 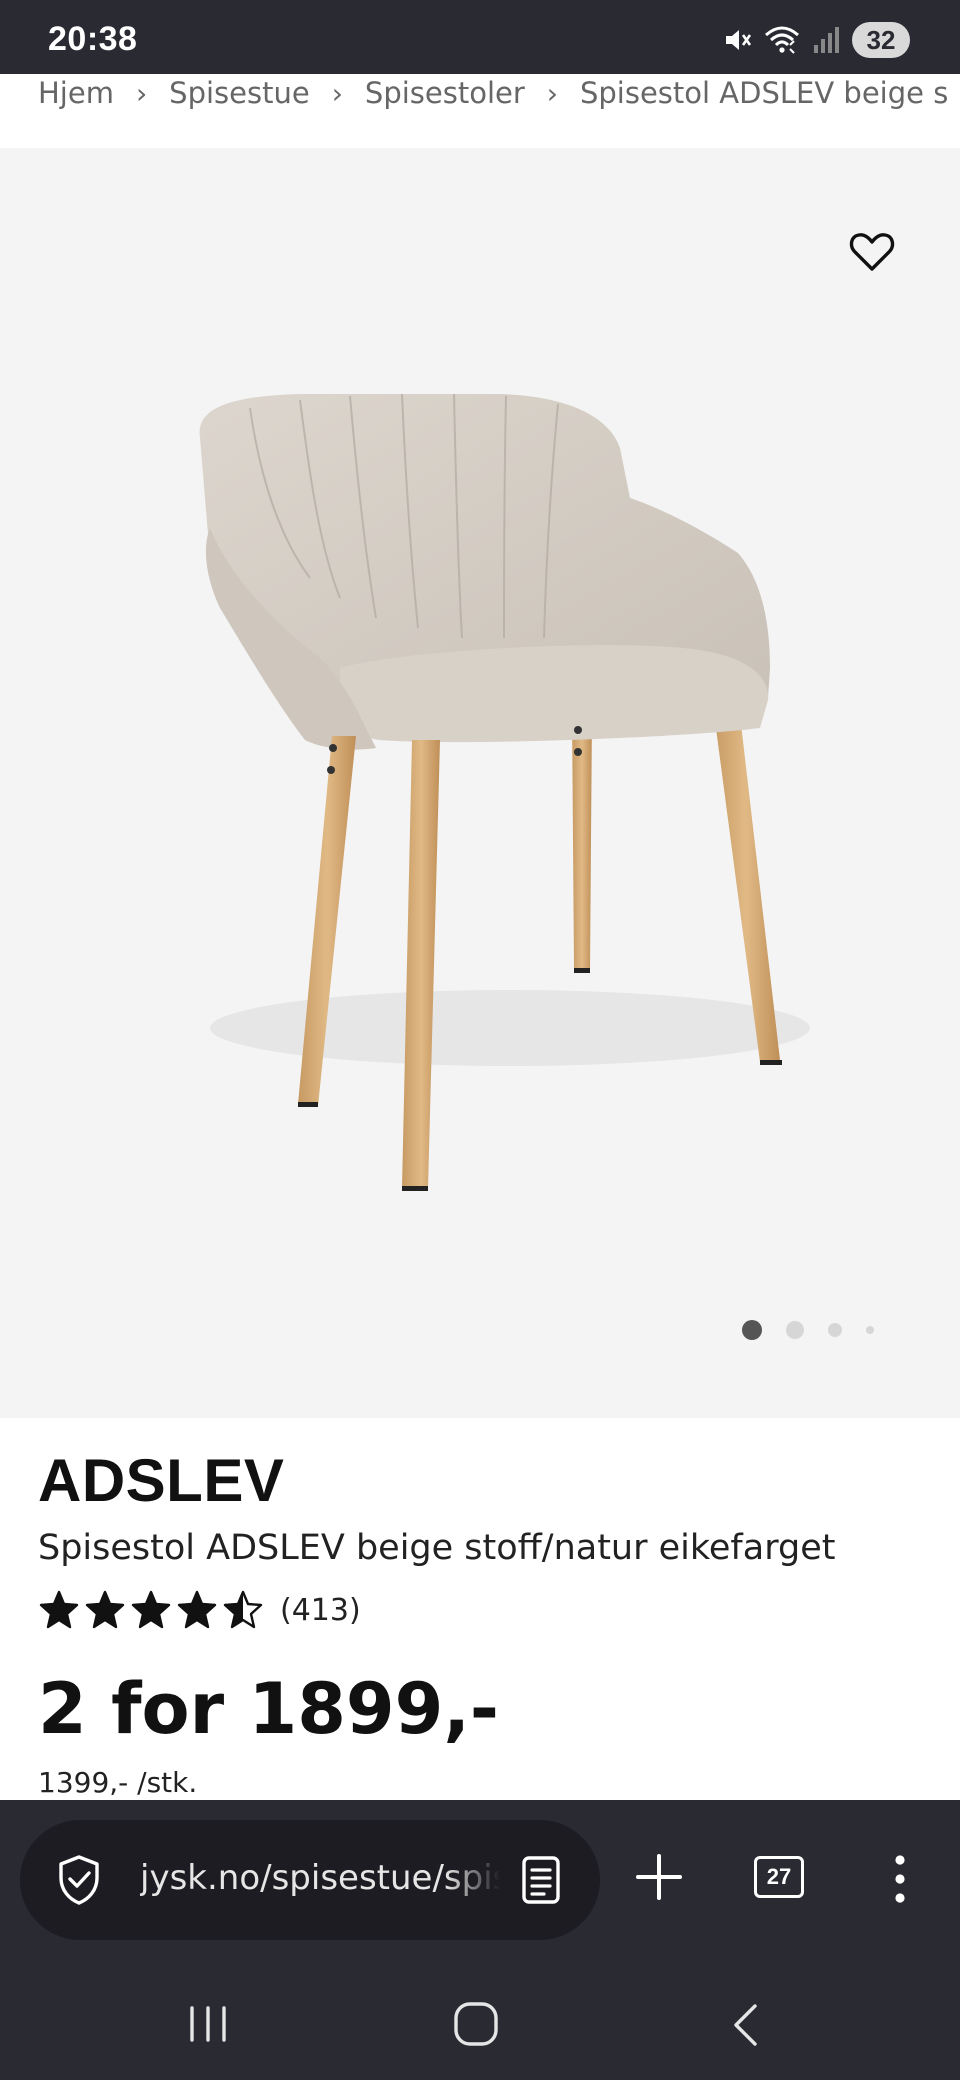 What do you see at coordinates (820, 1330) in the screenshot?
I see `gallery-pagination` at bounding box center [820, 1330].